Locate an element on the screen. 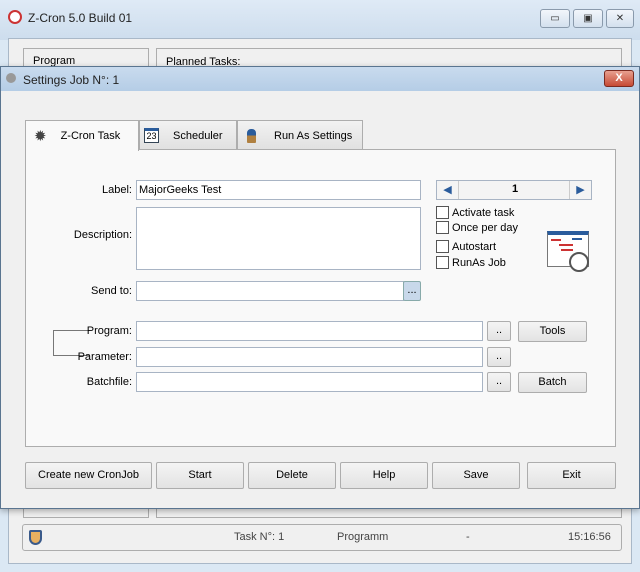 This screenshot has width=640, height=572. parameter-browse-button: .. is located at coordinates (499, 357).